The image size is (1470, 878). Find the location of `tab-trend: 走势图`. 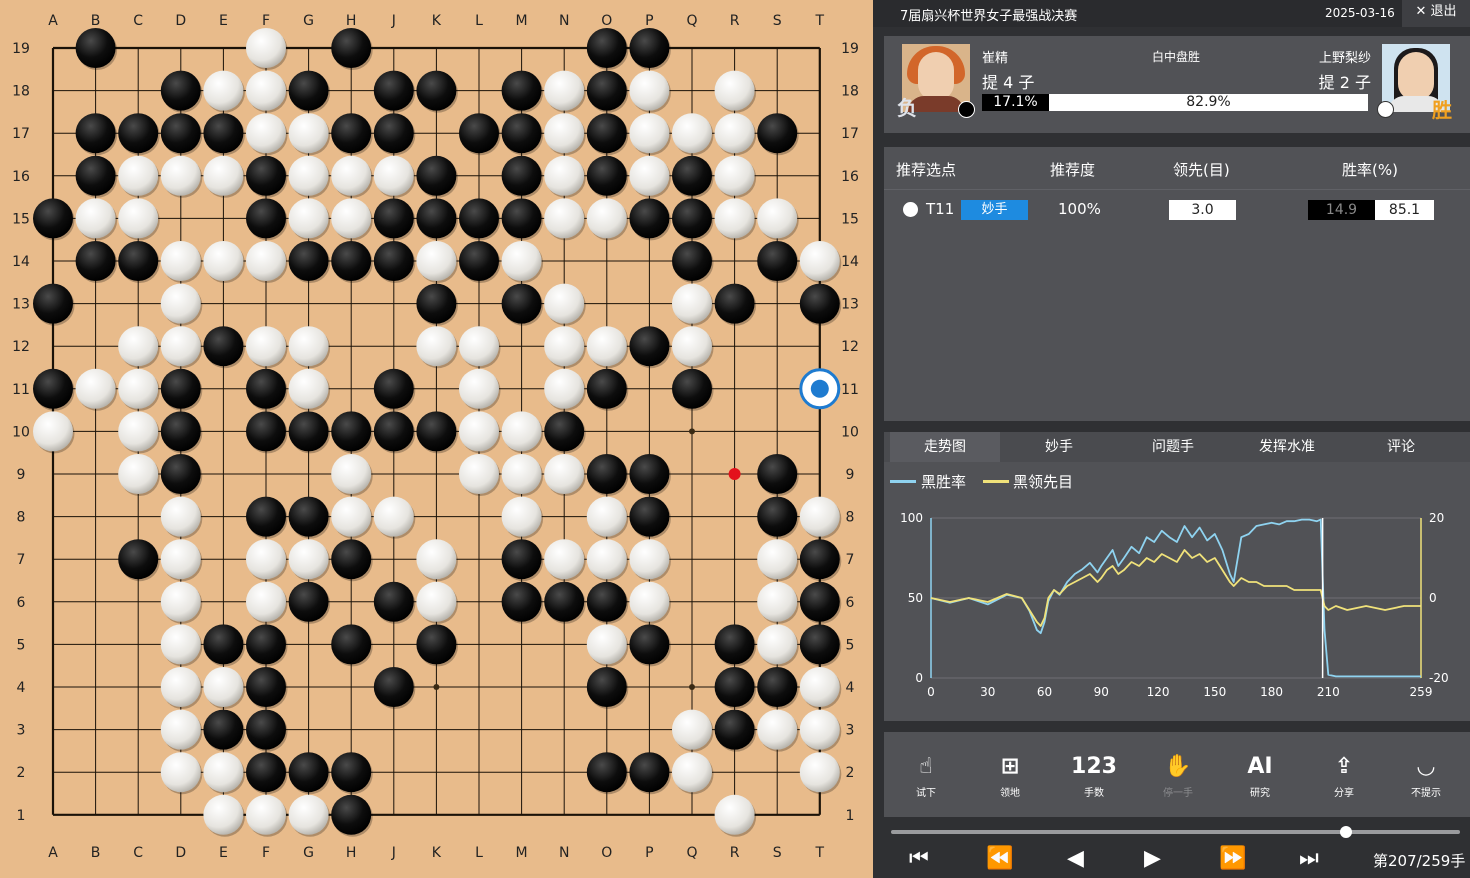

tab-trend: 走势图 is located at coordinates (945, 447).